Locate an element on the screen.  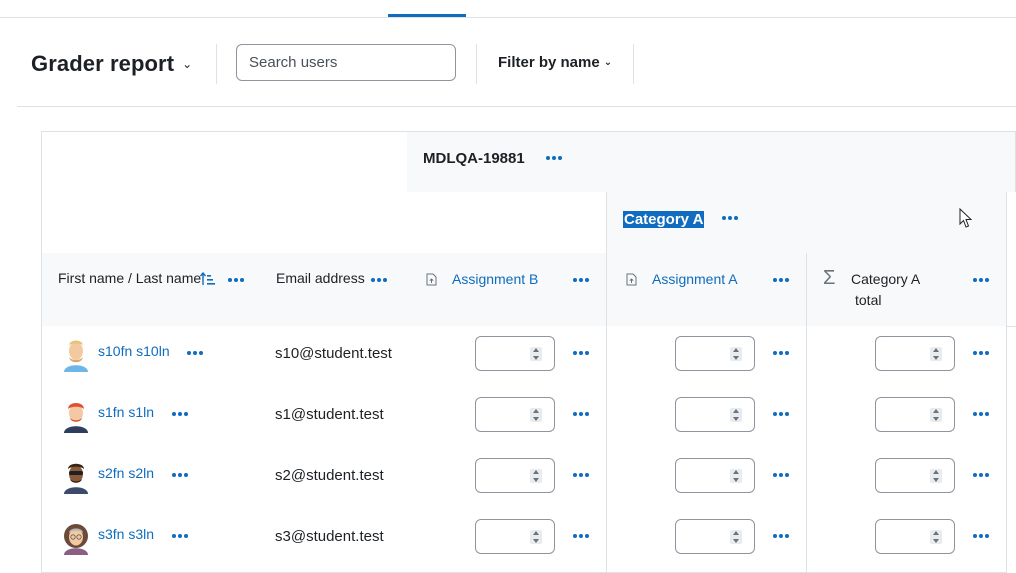
assignment-b-actions-menu is located at coordinates (581, 280).